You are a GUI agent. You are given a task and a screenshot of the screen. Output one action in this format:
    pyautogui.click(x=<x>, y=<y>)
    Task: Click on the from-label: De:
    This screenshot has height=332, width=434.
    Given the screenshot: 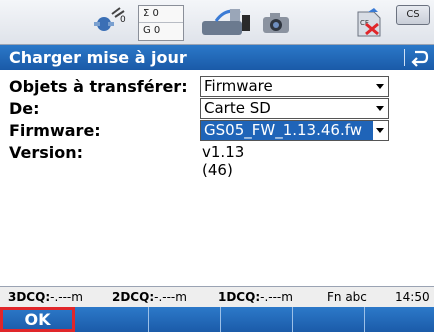 What is the action you would take?
    pyautogui.click(x=24, y=108)
    